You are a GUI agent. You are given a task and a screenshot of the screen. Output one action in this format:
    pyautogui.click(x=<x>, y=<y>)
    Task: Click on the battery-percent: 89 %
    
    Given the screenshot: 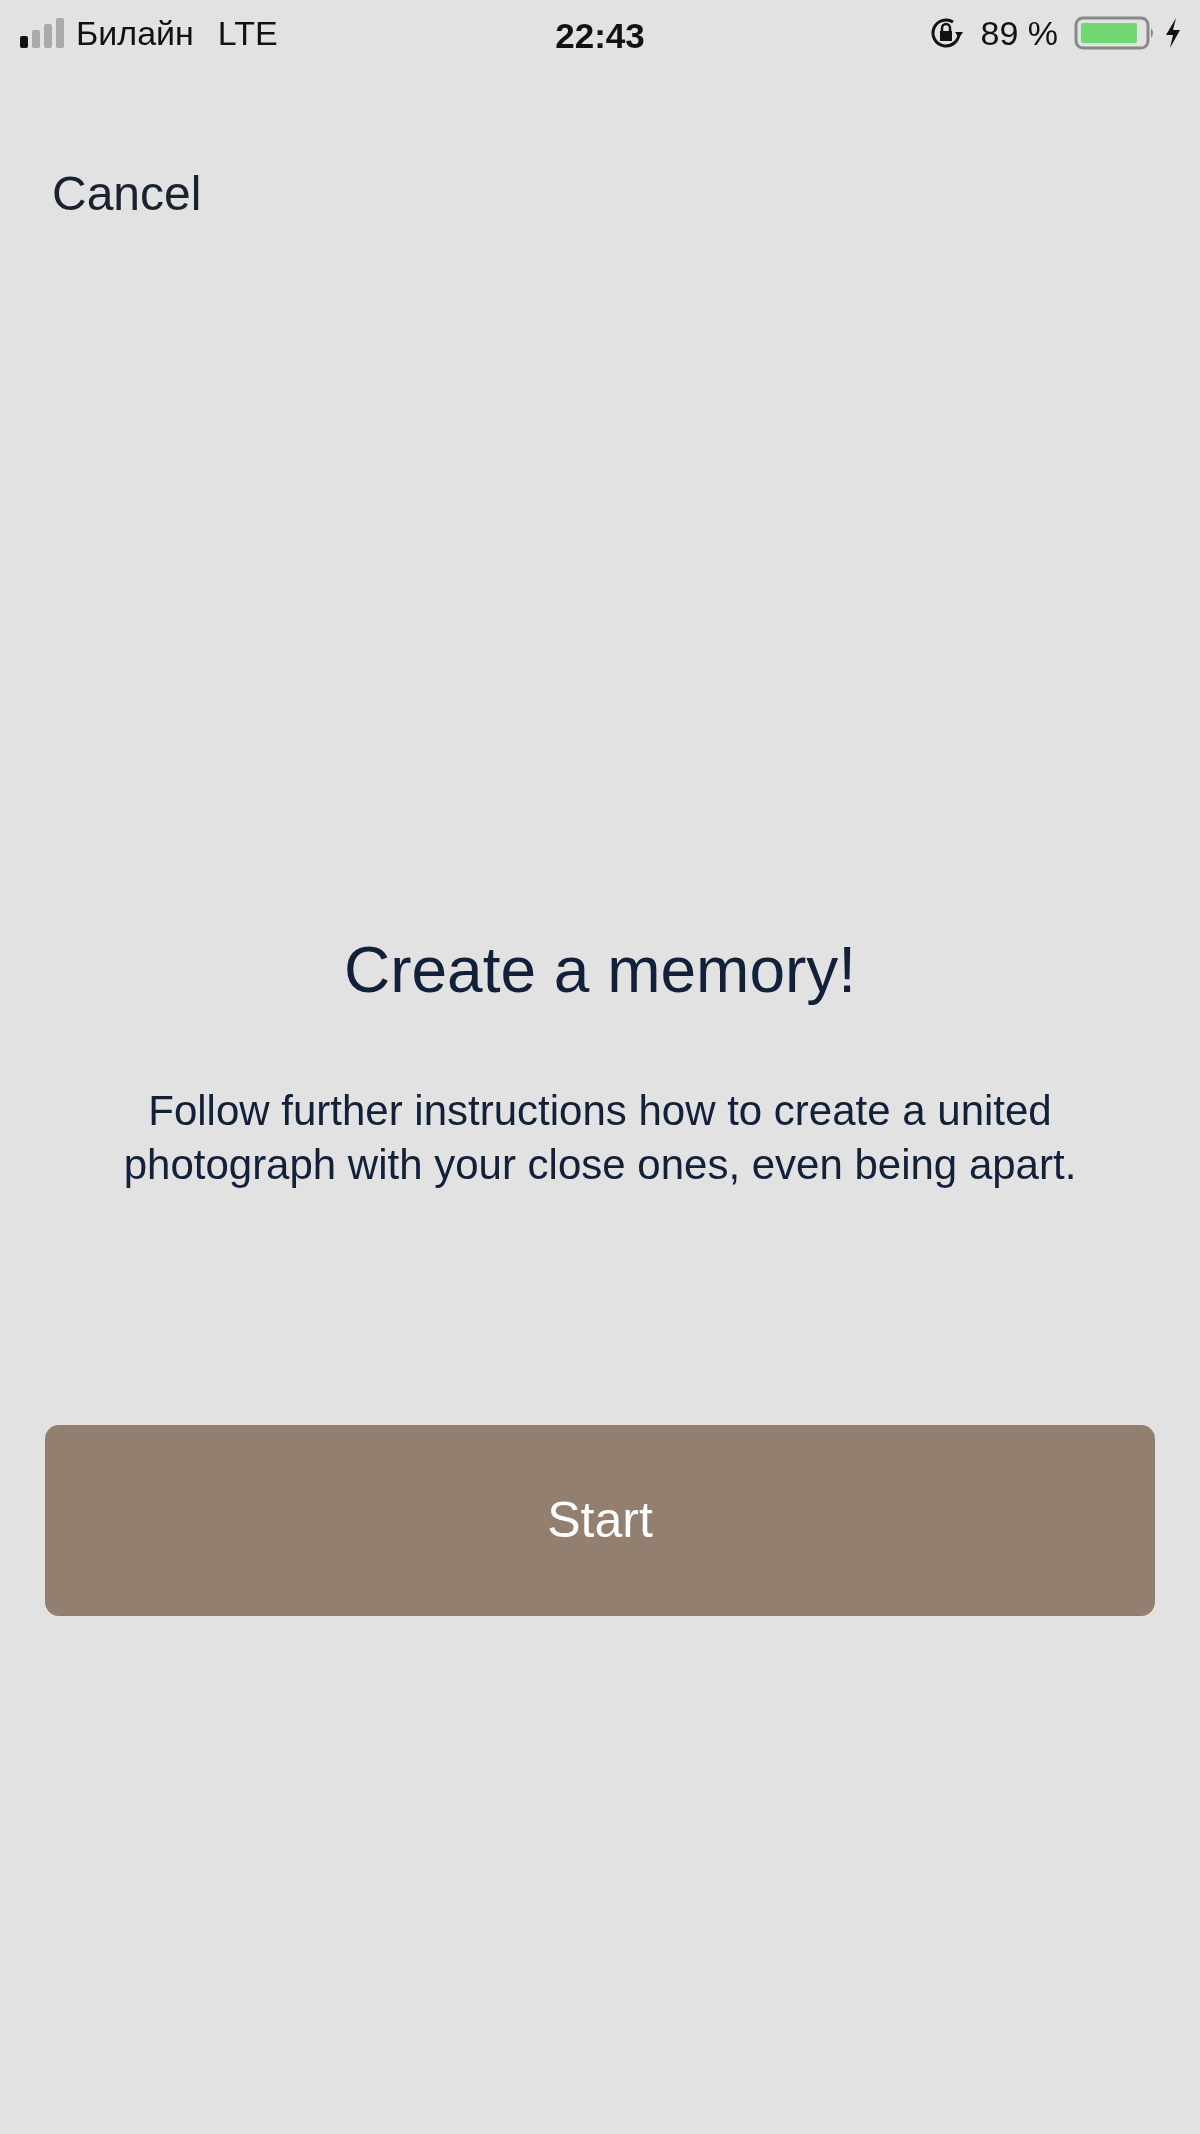 What is the action you would take?
    pyautogui.click(x=1019, y=33)
    